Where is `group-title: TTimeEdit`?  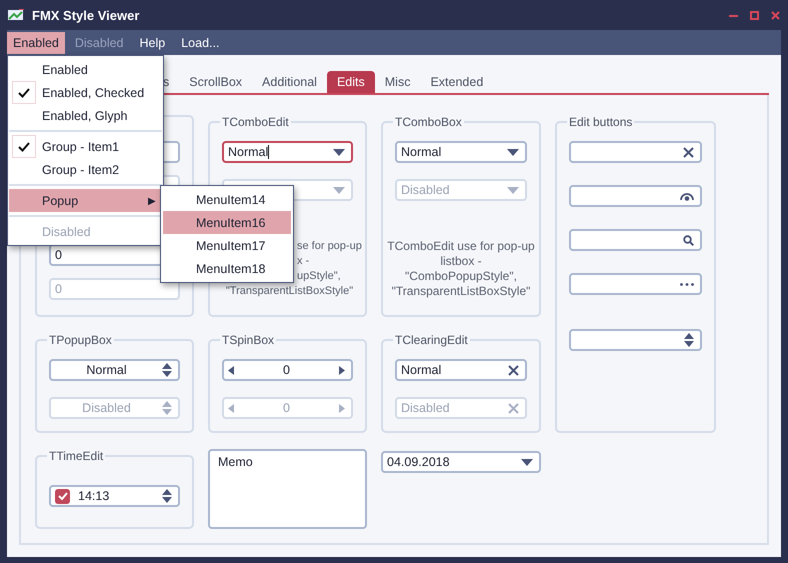
group-title: TTimeEdit is located at coordinates (76, 456).